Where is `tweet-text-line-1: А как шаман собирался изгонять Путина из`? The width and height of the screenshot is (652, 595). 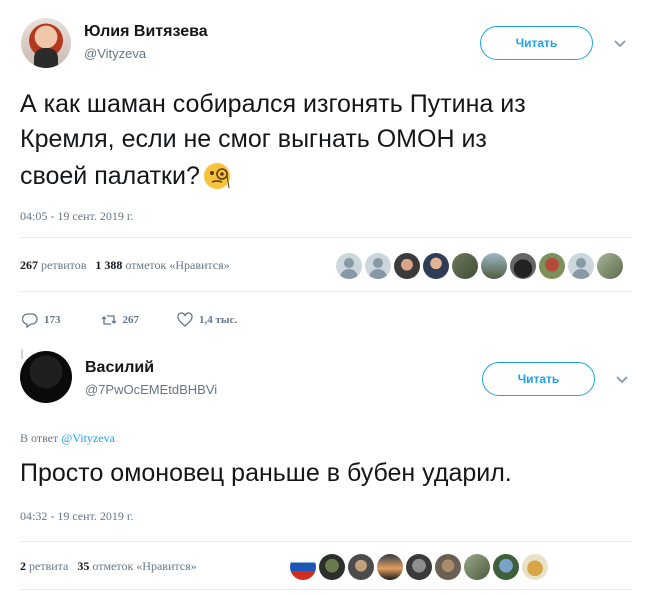
tweet-text-line-1: А как шаман собирался изгонять Путина из is located at coordinates (273, 104).